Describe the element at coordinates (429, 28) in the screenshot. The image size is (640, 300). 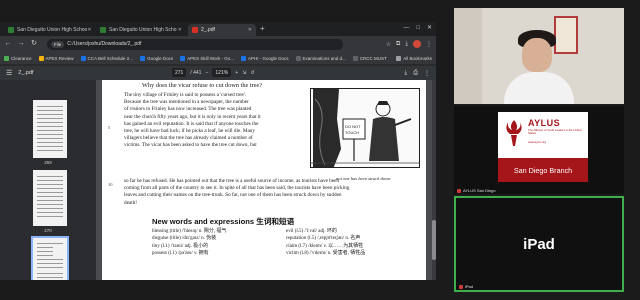
I see `close-window-button: ✕` at that location.